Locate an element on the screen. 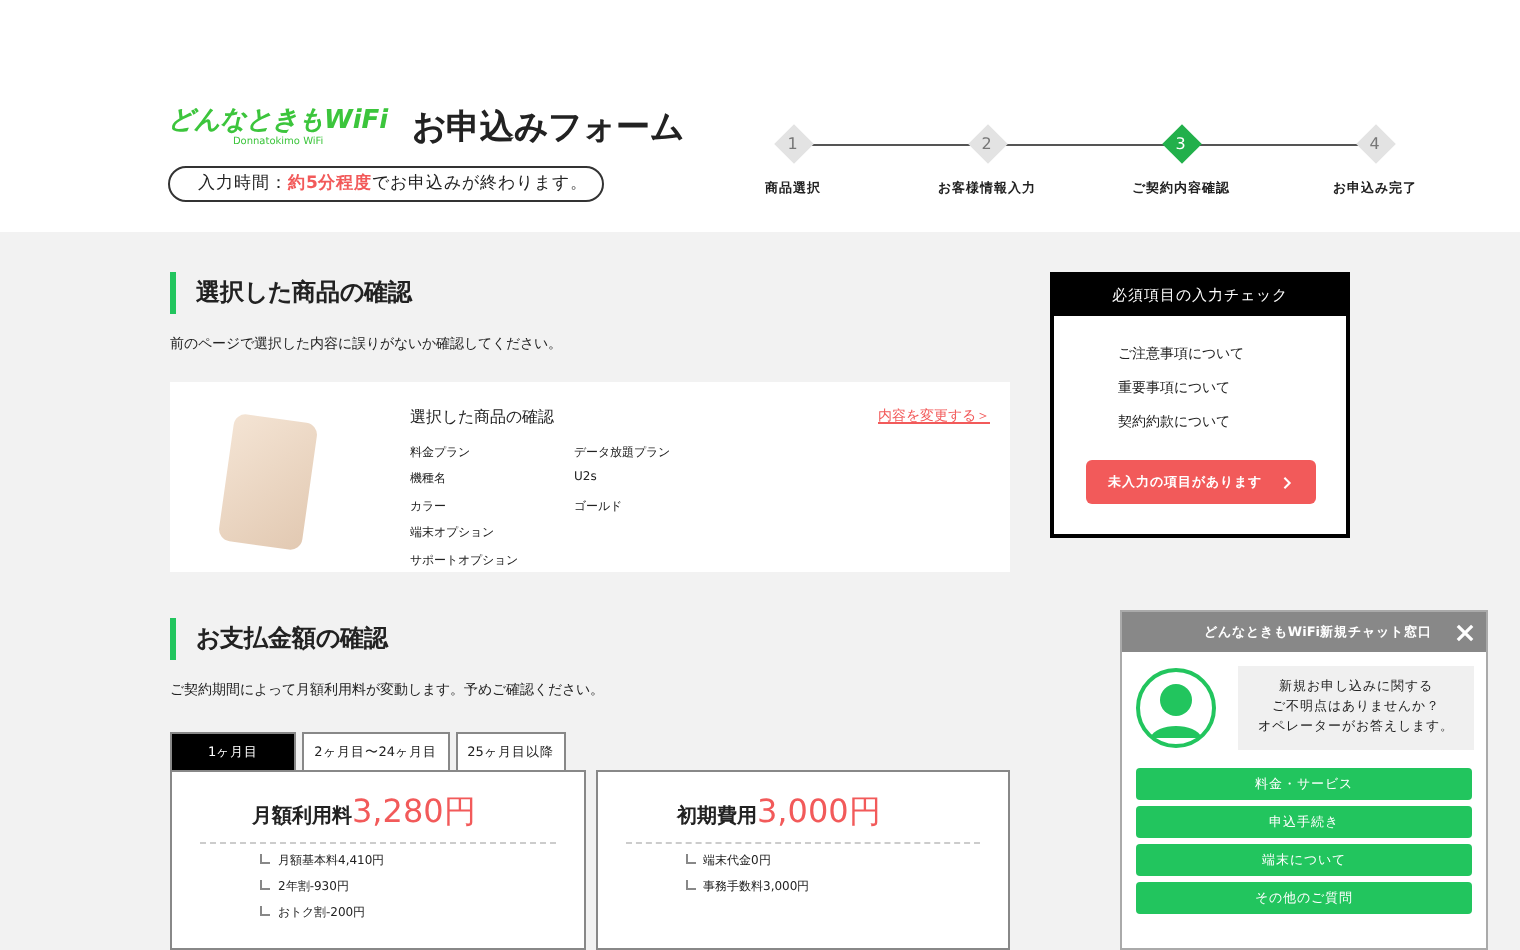 Image resolution: width=1520 pixels, height=950 pixels. operator-avatar-icon is located at coordinates (1176, 708).